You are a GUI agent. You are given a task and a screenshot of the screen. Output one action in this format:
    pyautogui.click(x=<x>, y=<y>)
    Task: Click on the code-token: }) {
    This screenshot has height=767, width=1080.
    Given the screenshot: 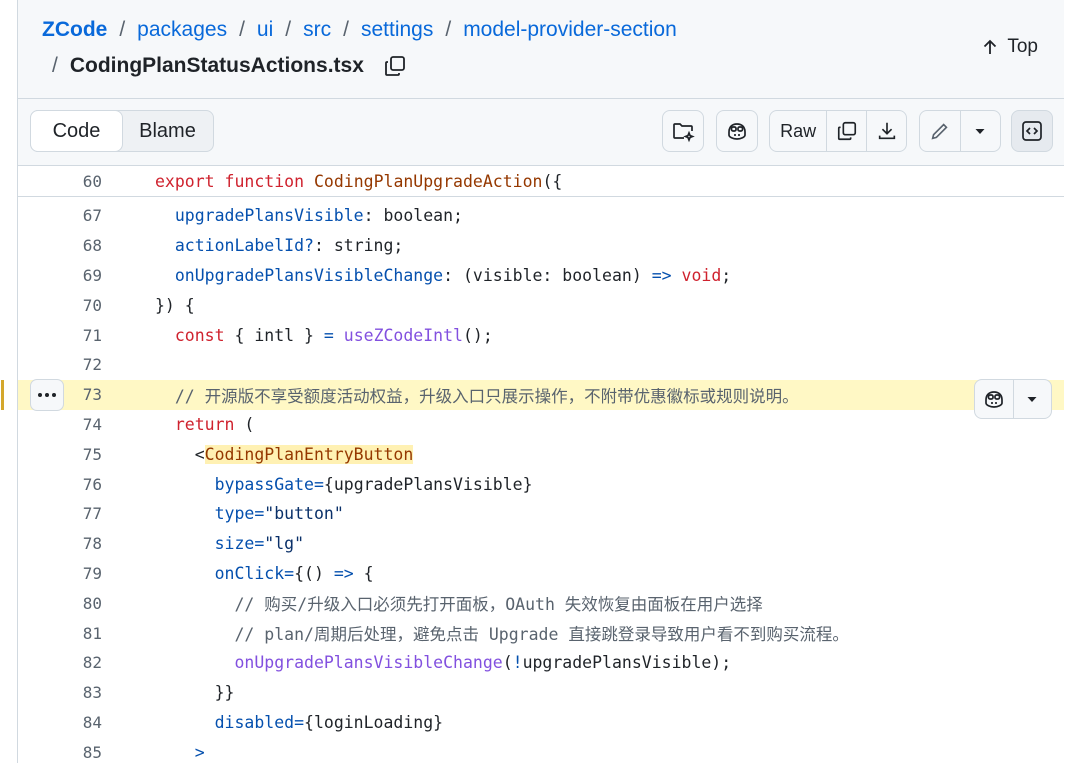 What is the action you would take?
    pyautogui.click(x=175, y=305)
    